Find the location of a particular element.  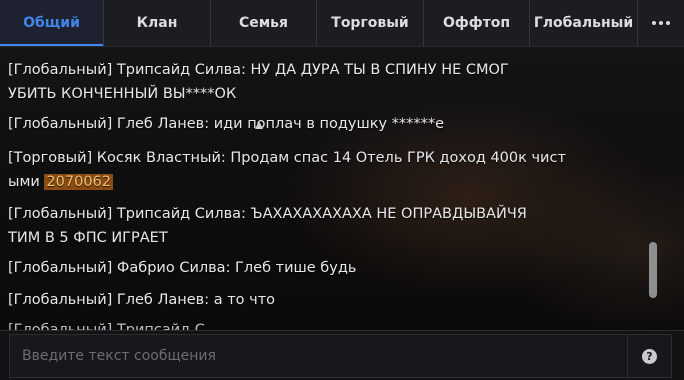

more-horizontal-icon is located at coordinates (661, 23).